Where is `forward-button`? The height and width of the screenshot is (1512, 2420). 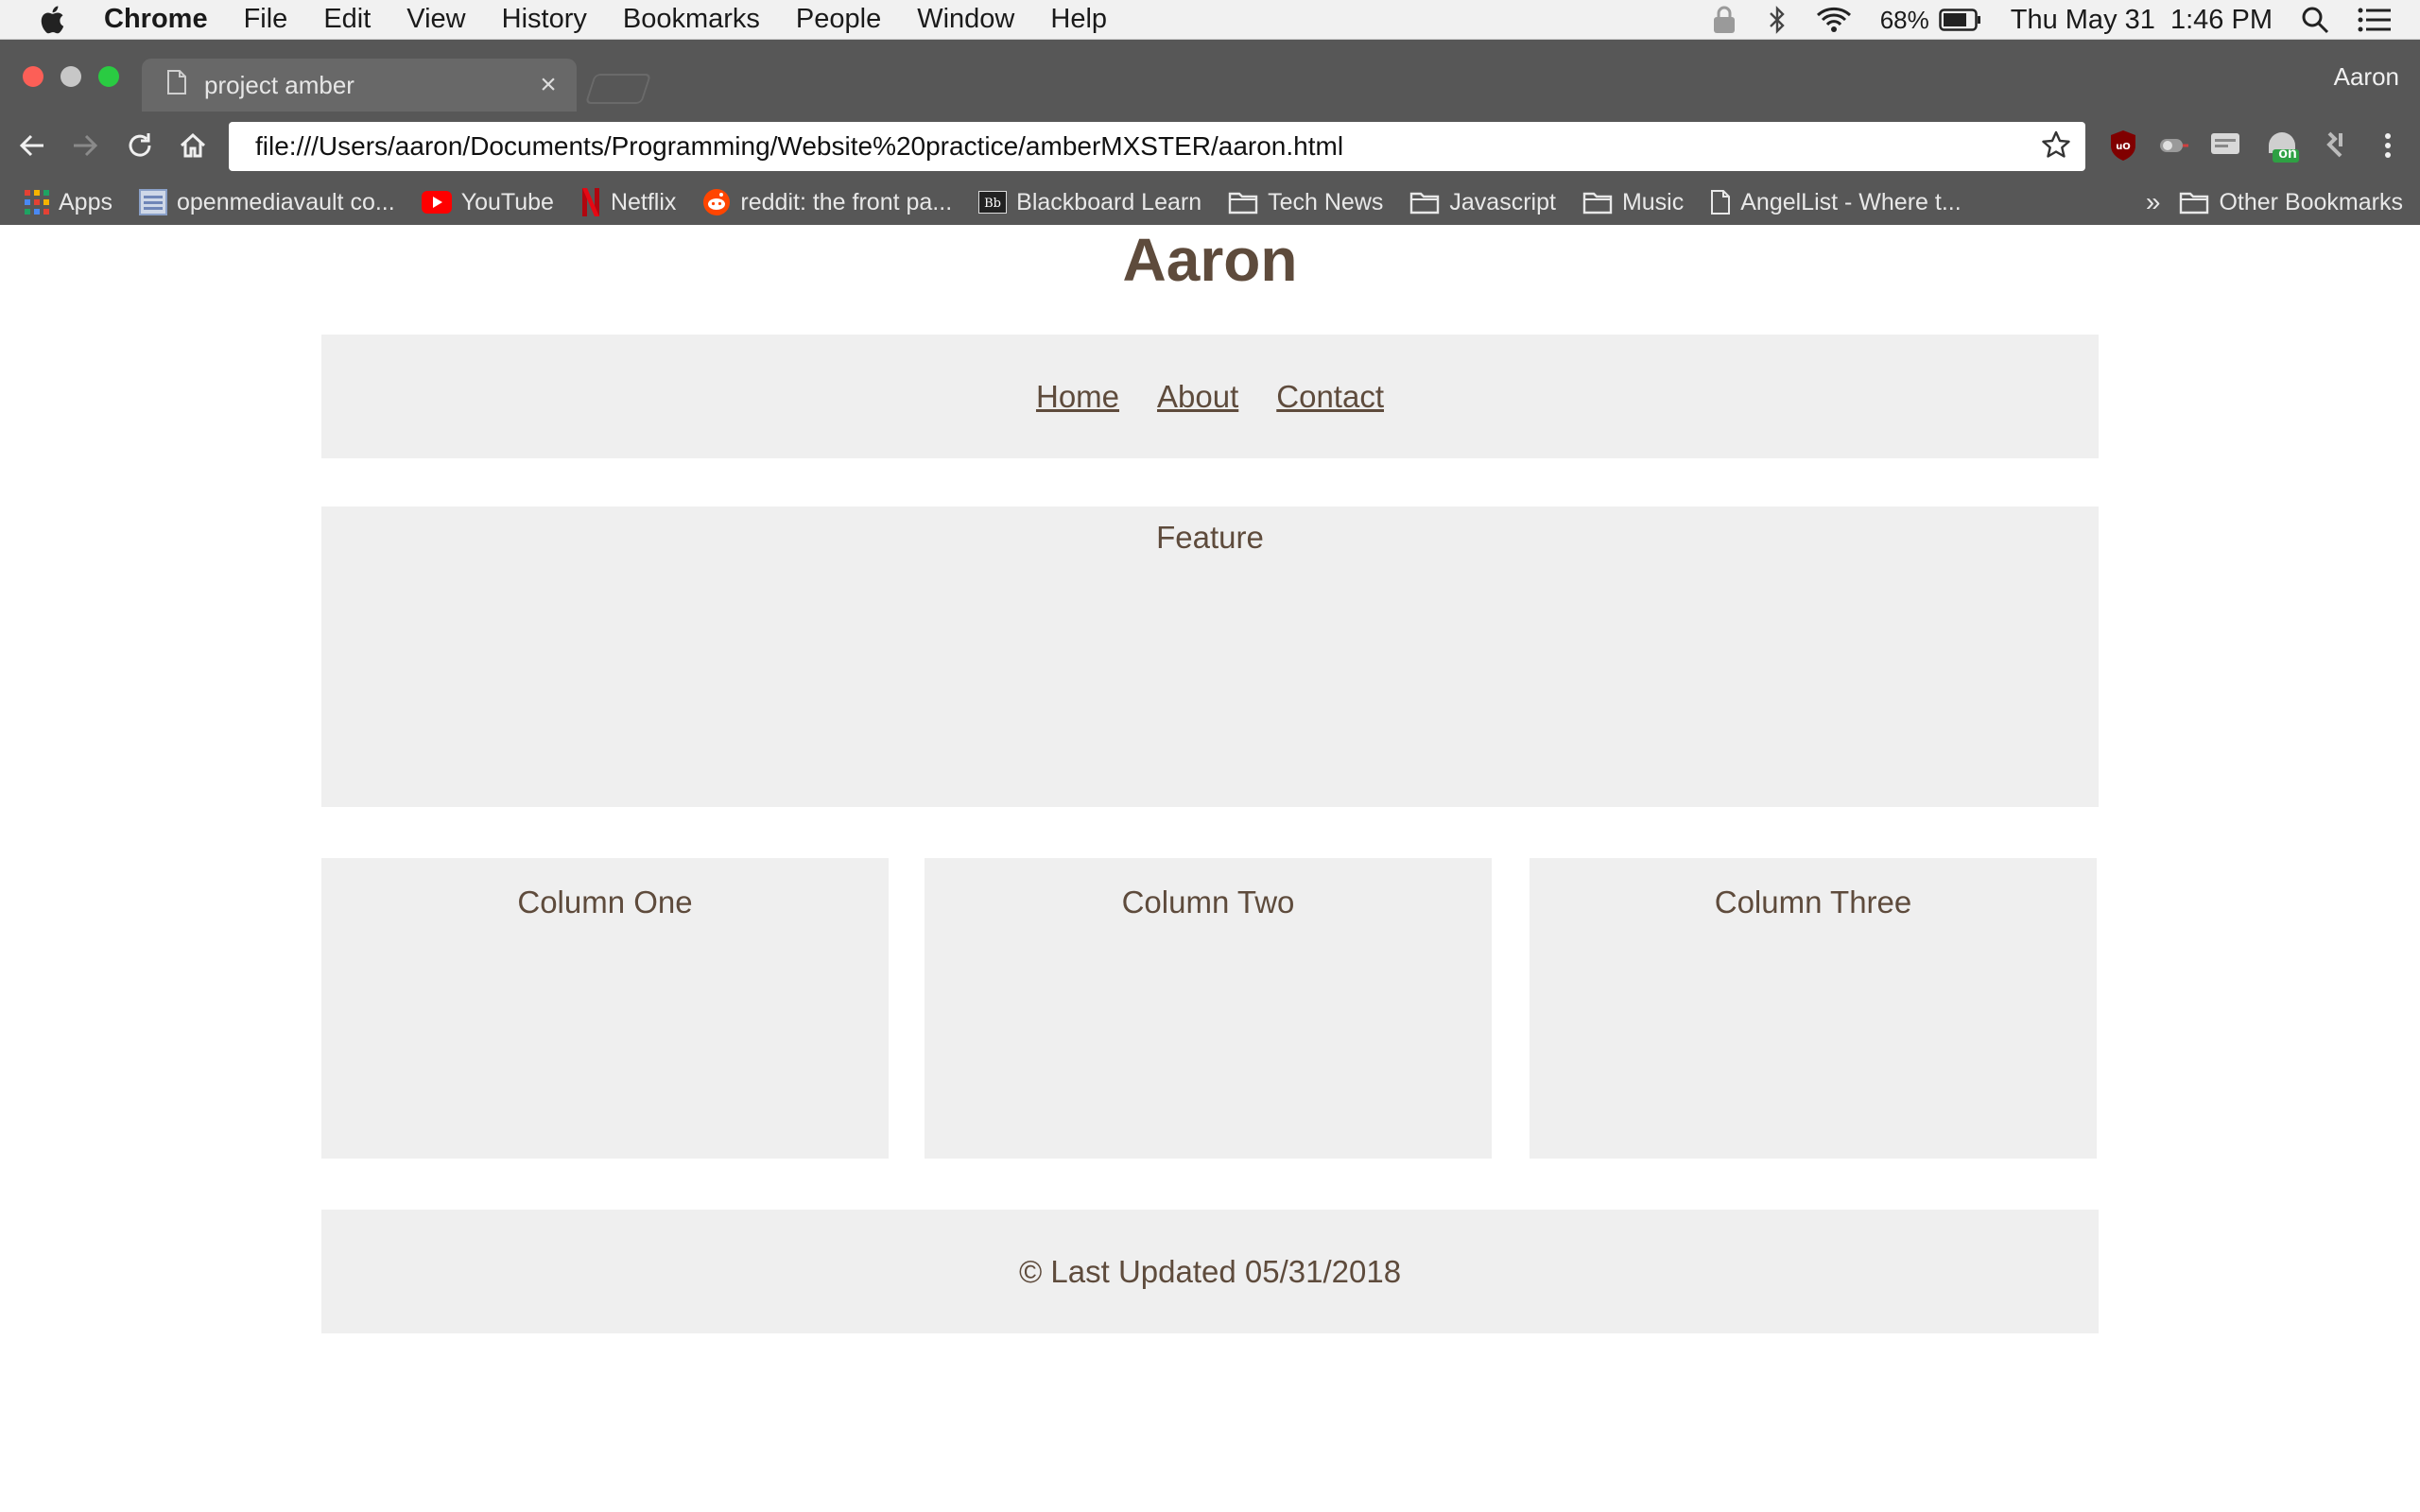 forward-button is located at coordinates (85, 146).